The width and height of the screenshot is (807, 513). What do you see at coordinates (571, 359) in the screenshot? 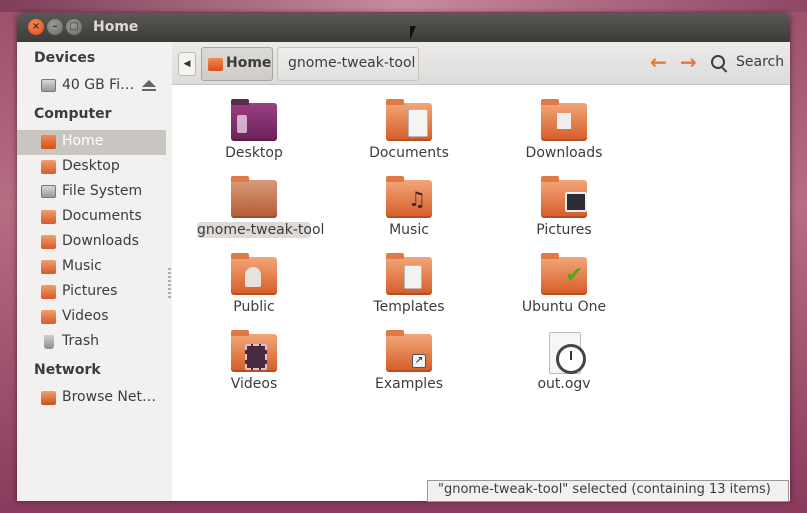
I see `clock-icon` at bounding box center [571, 359].